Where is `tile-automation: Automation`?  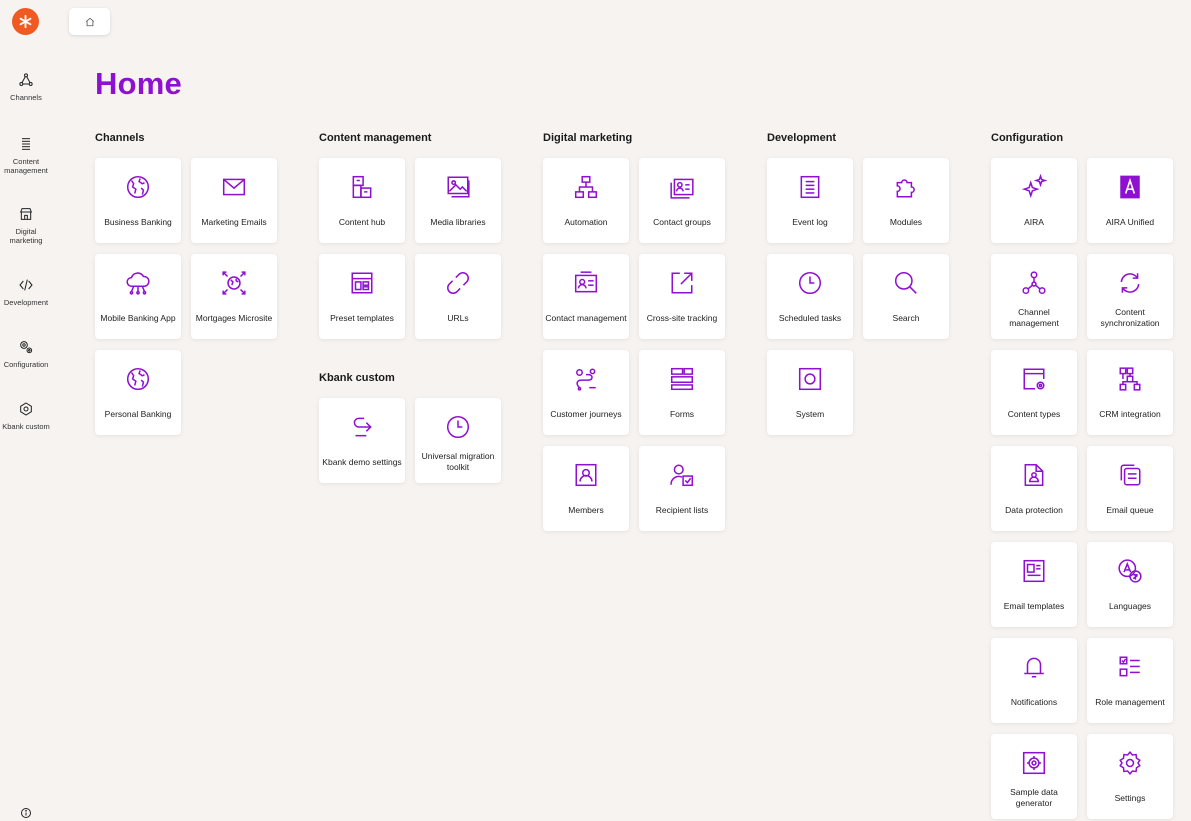
tile-automation: Automation is located at coordinates (586, 200).